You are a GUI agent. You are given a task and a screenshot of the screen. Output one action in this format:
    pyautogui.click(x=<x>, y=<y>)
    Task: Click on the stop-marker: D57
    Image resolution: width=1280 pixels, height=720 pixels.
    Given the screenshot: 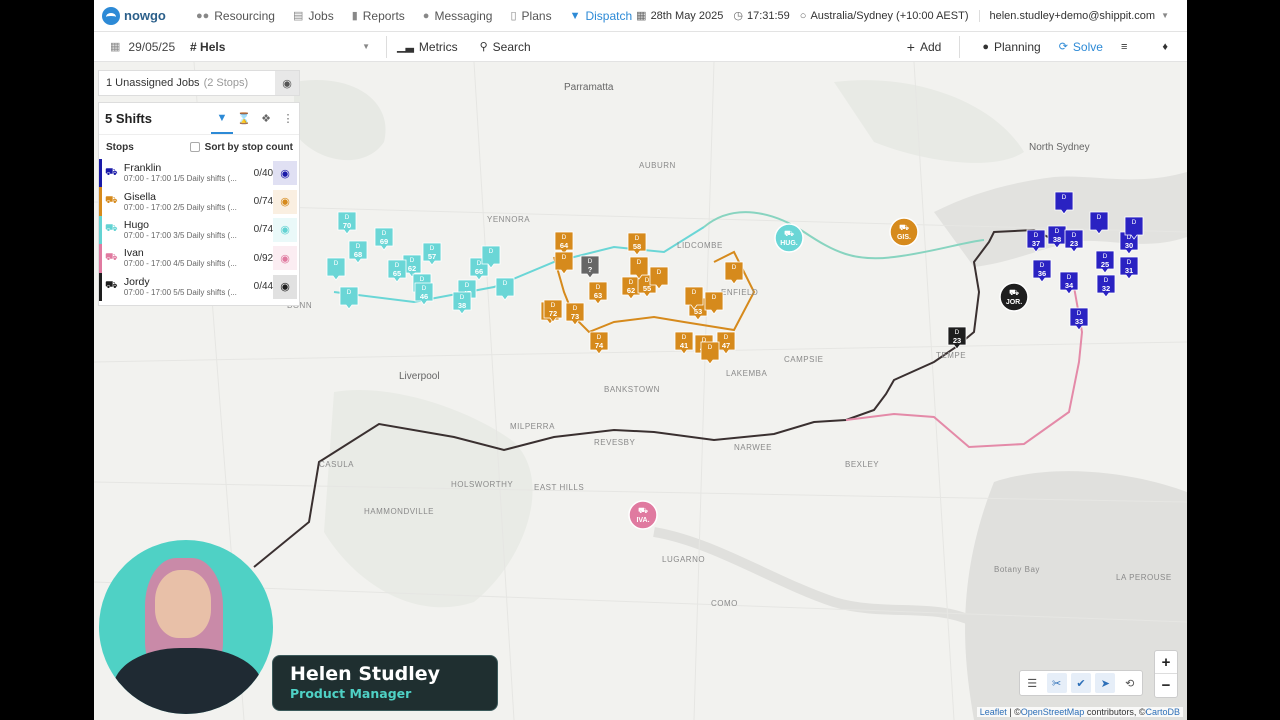 What is the action you would take?
    pyautogui.click(x=432, y=254)
    